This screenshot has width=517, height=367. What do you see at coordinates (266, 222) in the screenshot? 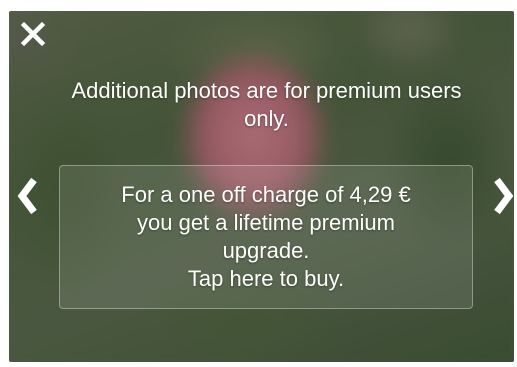
I see `offer-line: you get a lifetime premium` at bounding box center [266, 222].